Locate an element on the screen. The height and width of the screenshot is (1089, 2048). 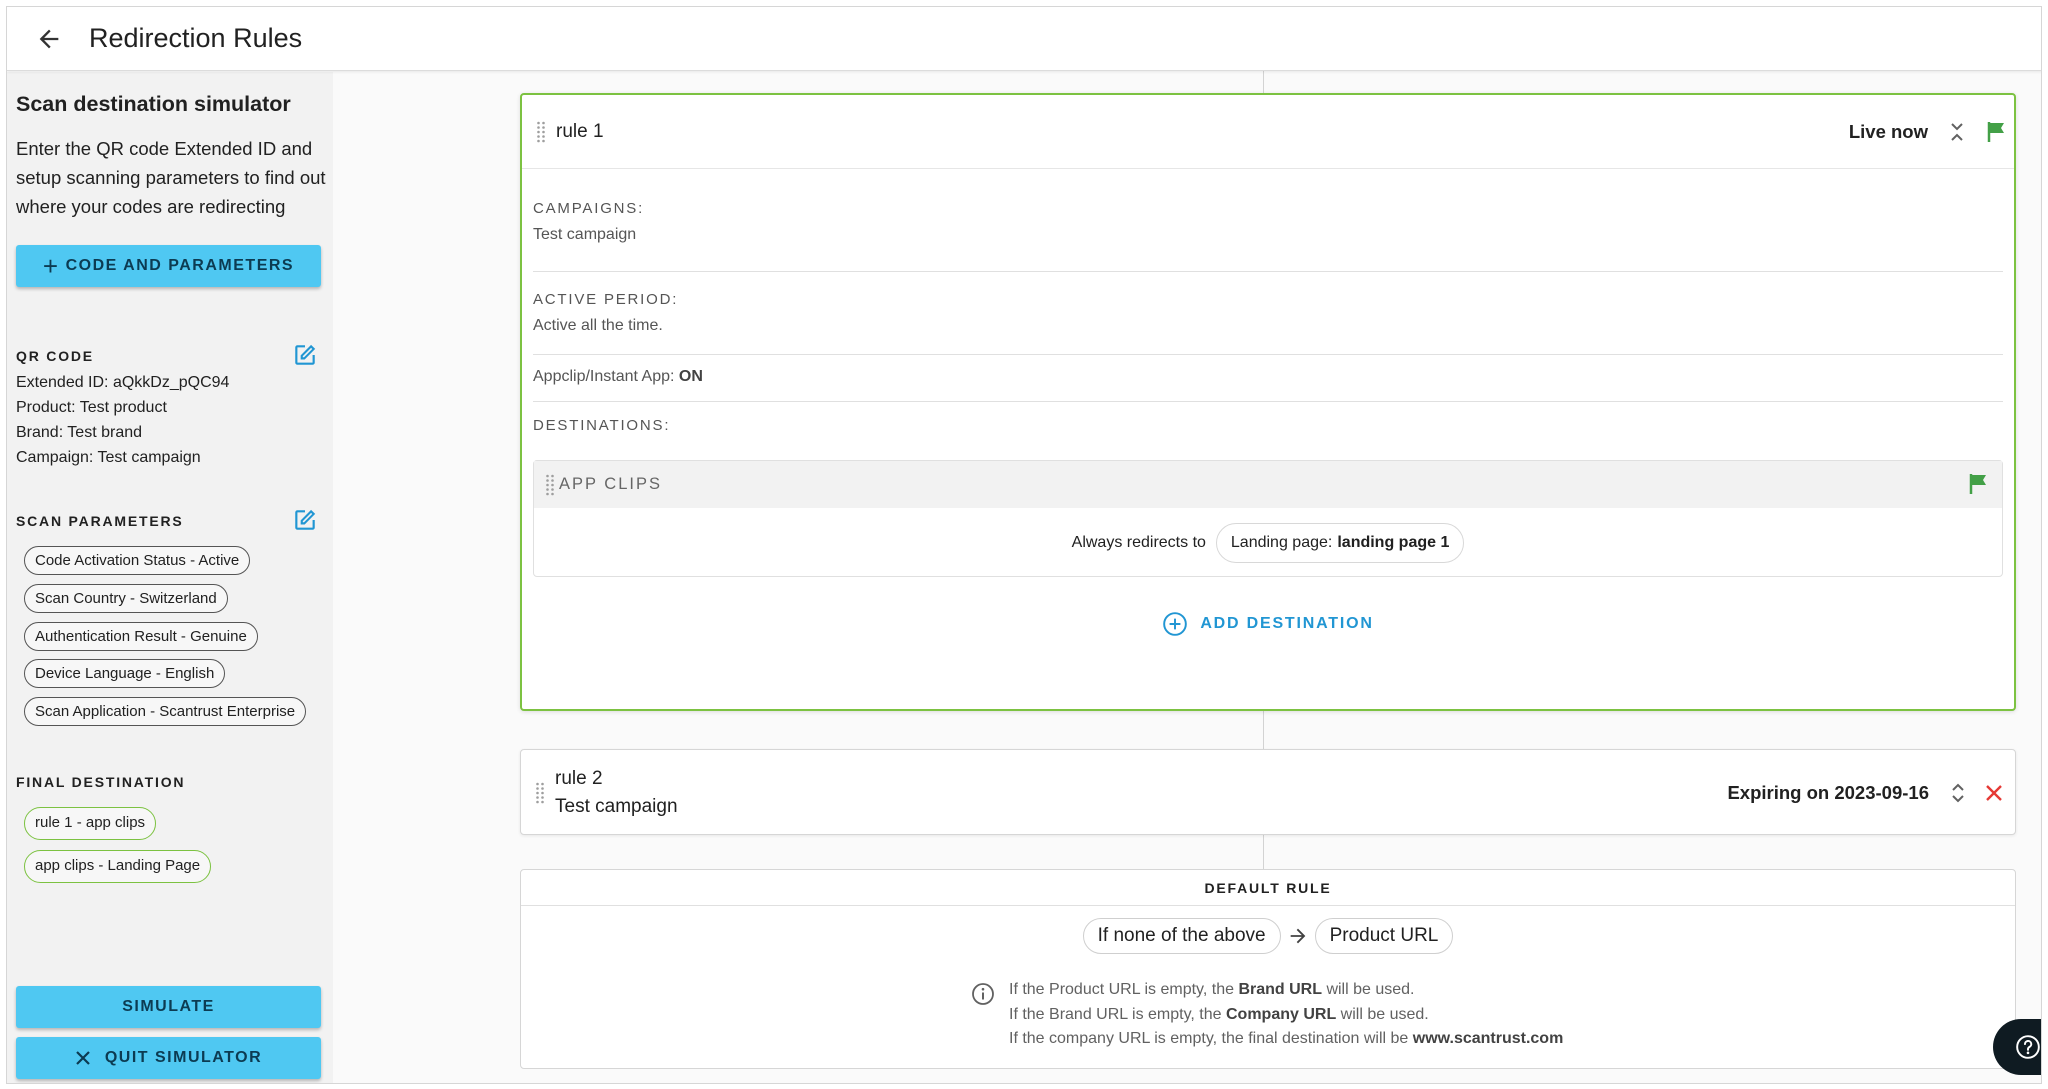
back-arrow-icon is located at coordinates (49, 38).